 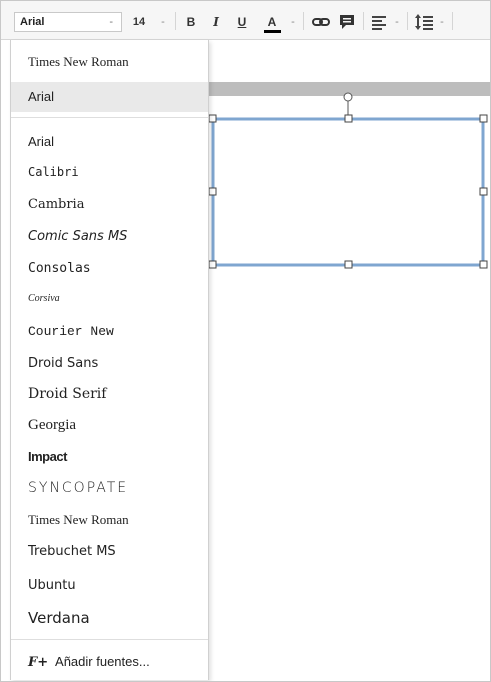 I want to click on menu-item-impact: Impact, so click(x=109, y=456).